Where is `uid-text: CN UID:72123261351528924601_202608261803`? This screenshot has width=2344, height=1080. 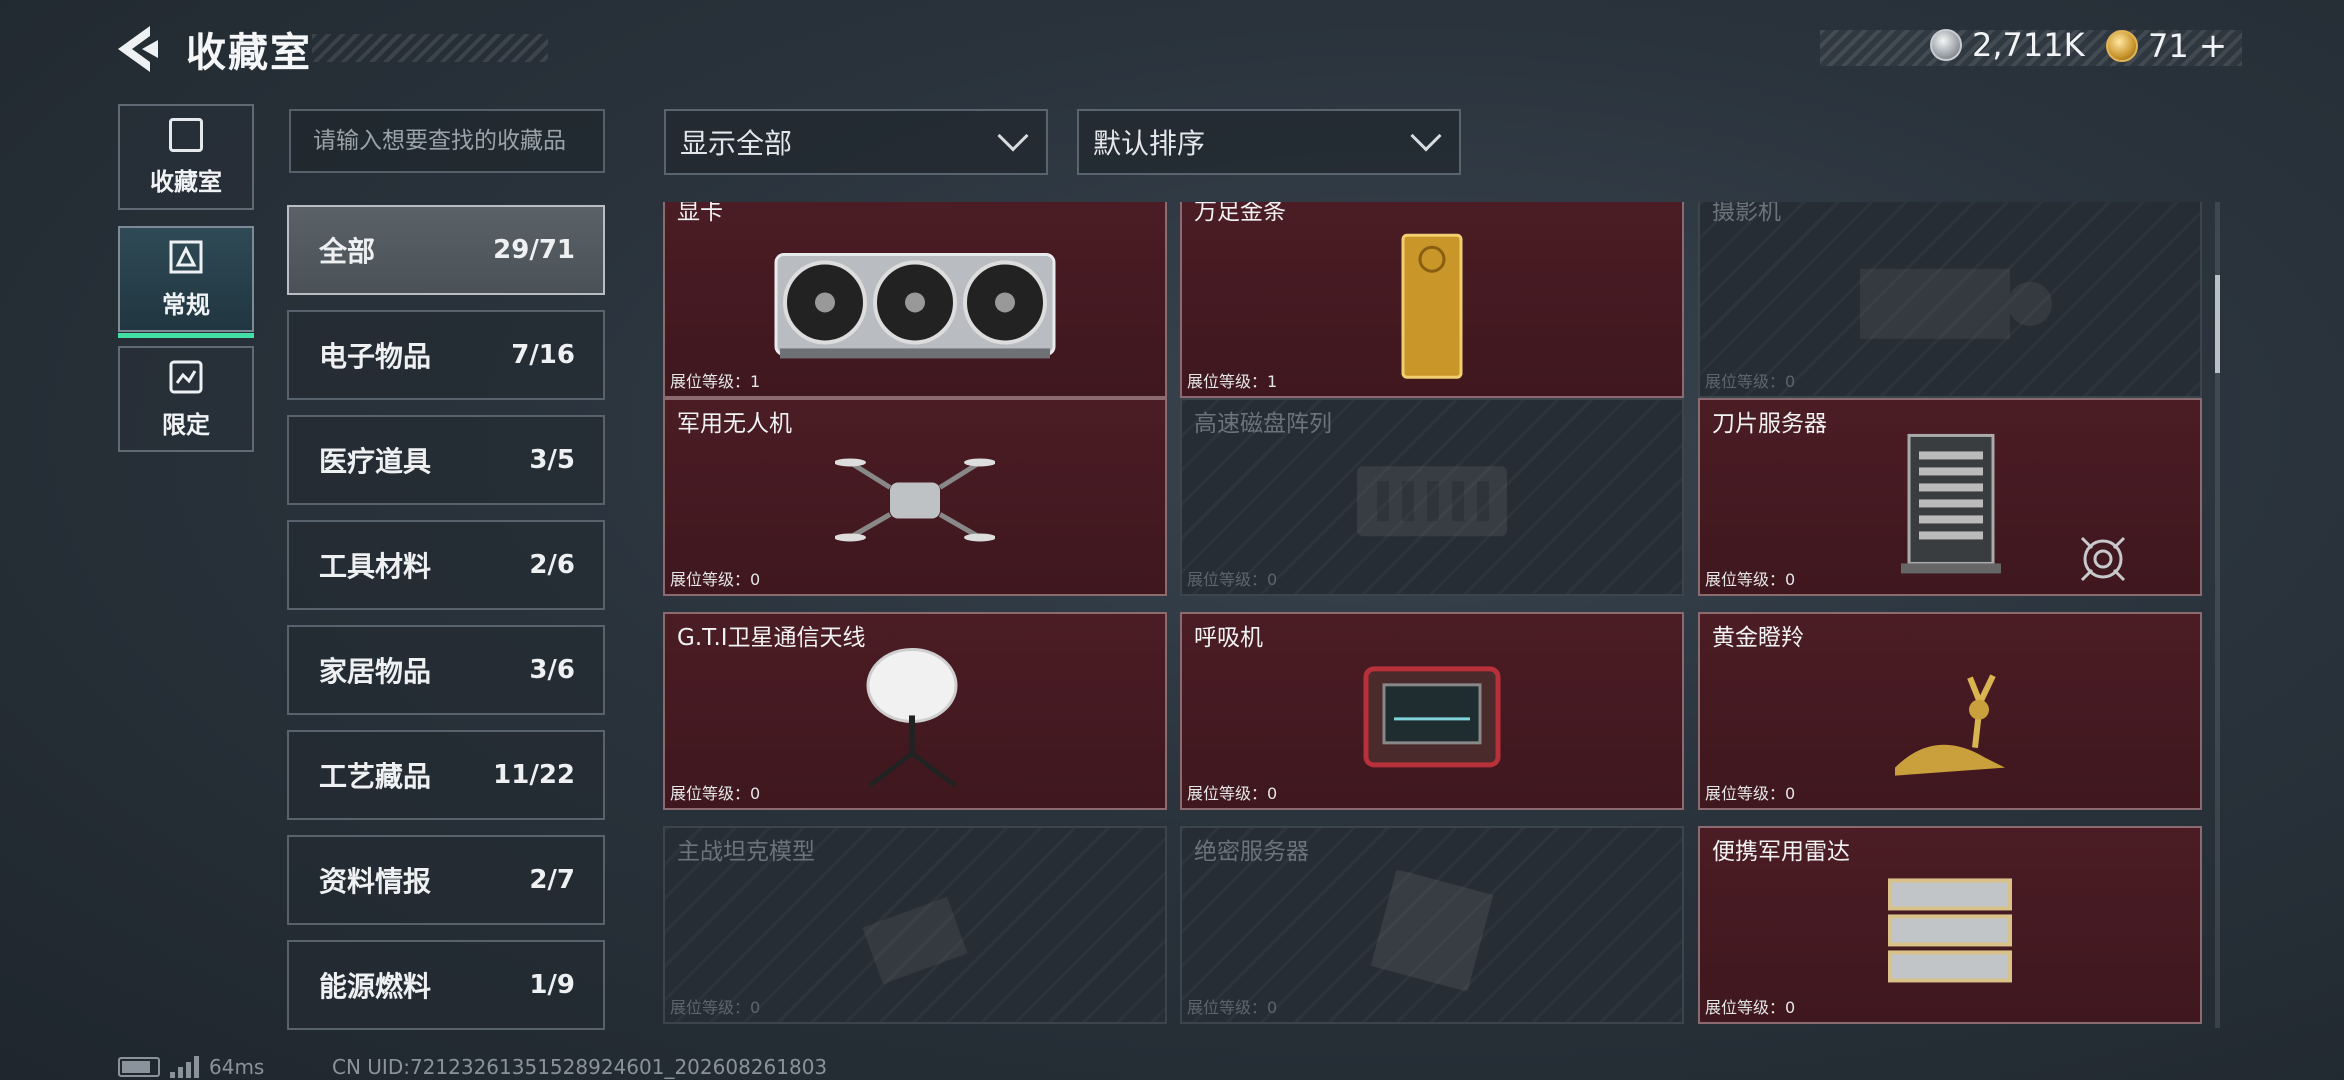
uid-text: CN UID:72123261351528924601_202608261803 is located at coordinates (580, 1067).